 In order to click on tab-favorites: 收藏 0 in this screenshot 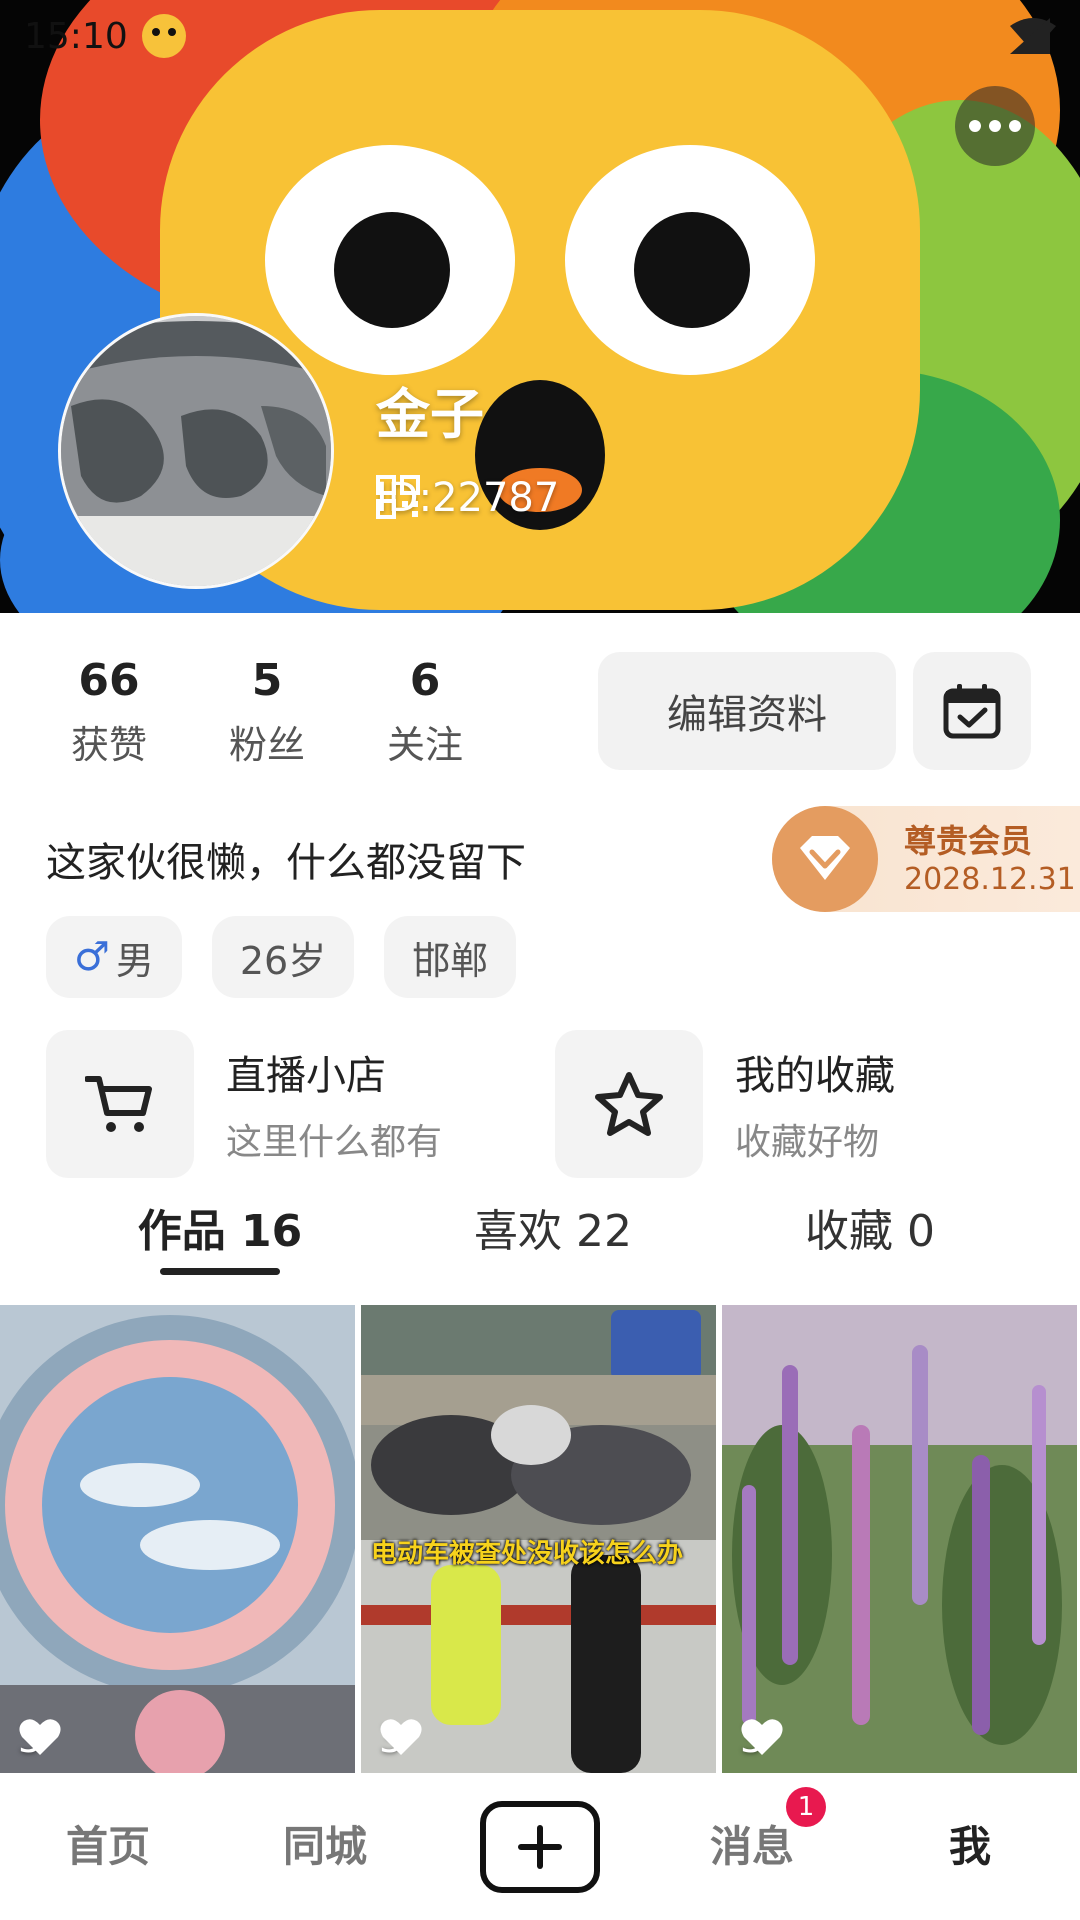, I will do `click(870, 1227)`.